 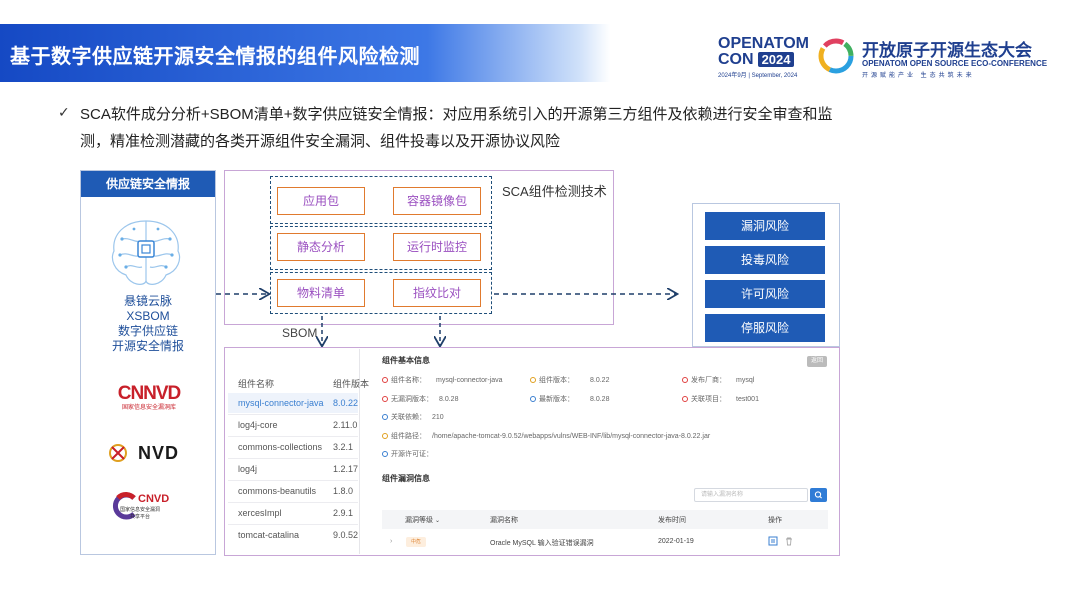 I want to click on component-row-version: 1.8.0, so click(x=343, y=491).